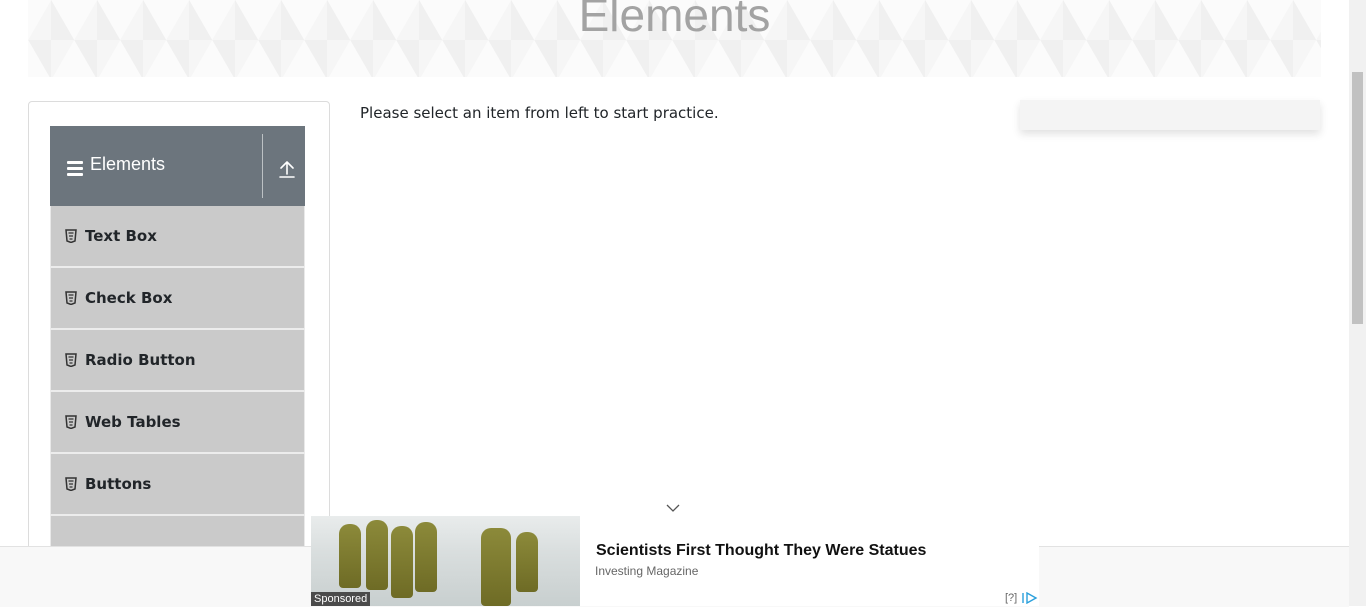 The image size is (1366, 607). What do you see at coordinates (177, 485) in the screenshot?
I see `sidebar-item-buttons: Buttons` at bounding box center [177, 485].